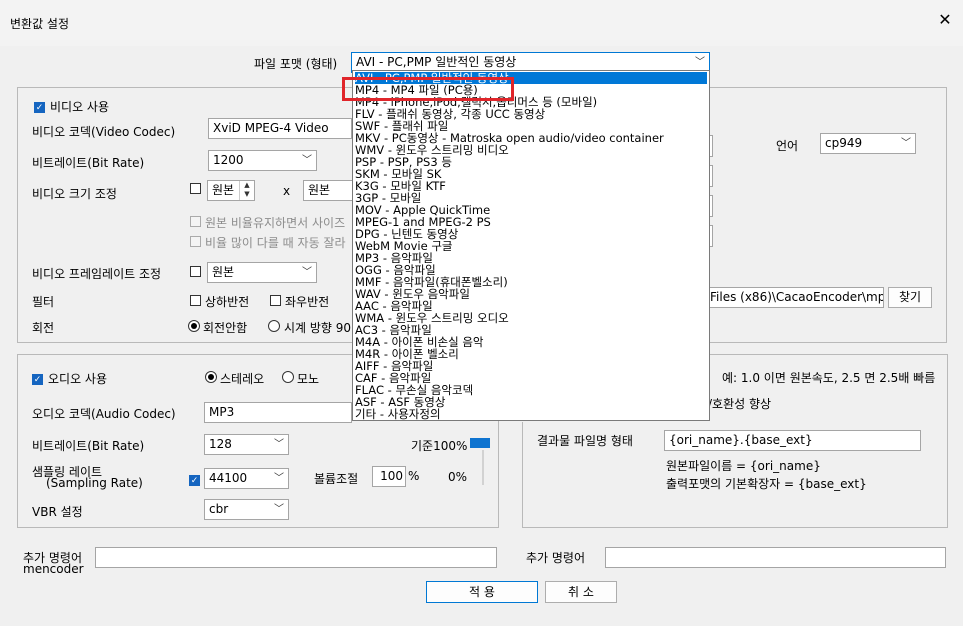 This screenshot has height=626, width=963. What do you see at coordinates (458, 477) in the screenshot?
I see `volume-pct: 0%` at bounding box center [458, 477].